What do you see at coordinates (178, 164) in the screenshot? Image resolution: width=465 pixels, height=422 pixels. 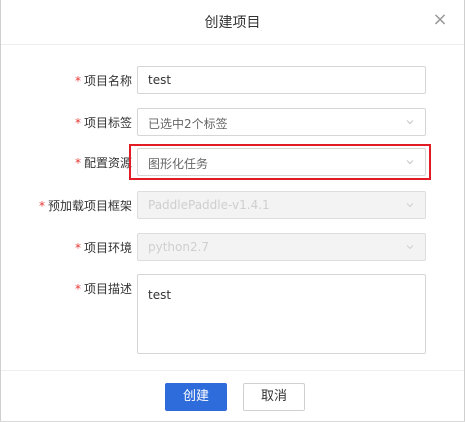 I see `resource-config-value: 图形化任务` at bounding box center [178, 164].